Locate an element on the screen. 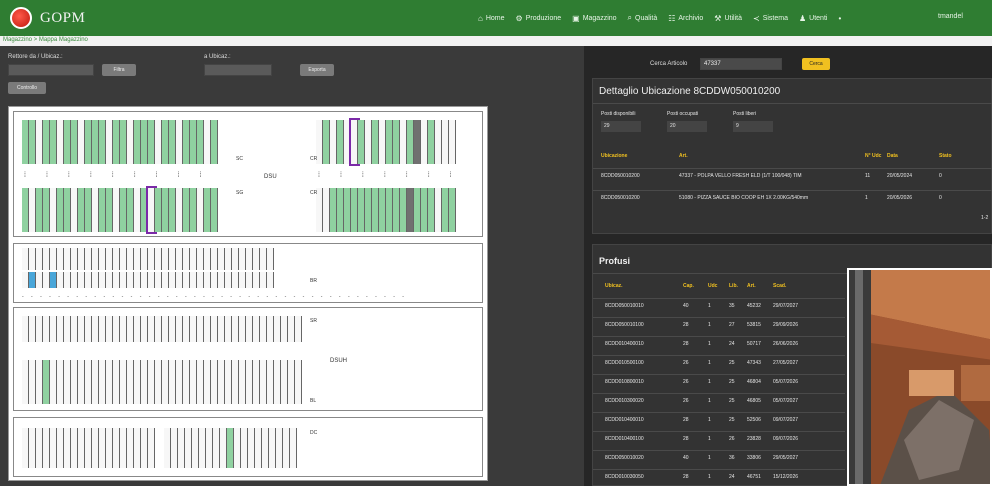 The image size is (992, 486). detail-cell: 20/05/2026 is located at coordinates (899, 198).